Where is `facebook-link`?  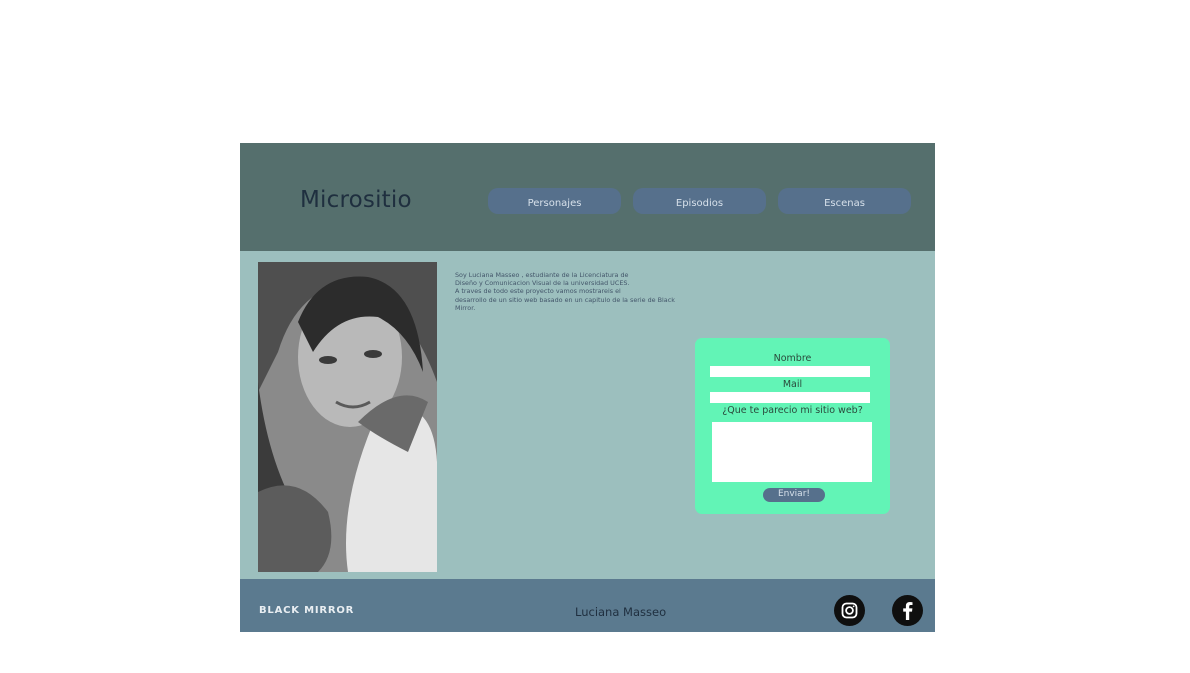
facebook-link is located at coordinates (907, 610).